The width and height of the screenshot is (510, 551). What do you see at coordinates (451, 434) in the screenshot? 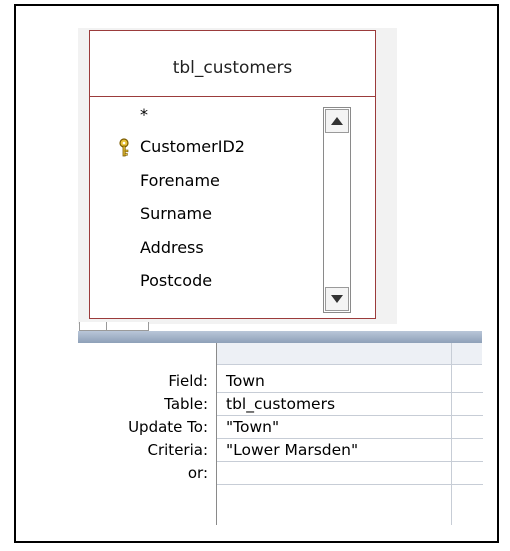
I see `column-separator` at bounding box center [451, 434].